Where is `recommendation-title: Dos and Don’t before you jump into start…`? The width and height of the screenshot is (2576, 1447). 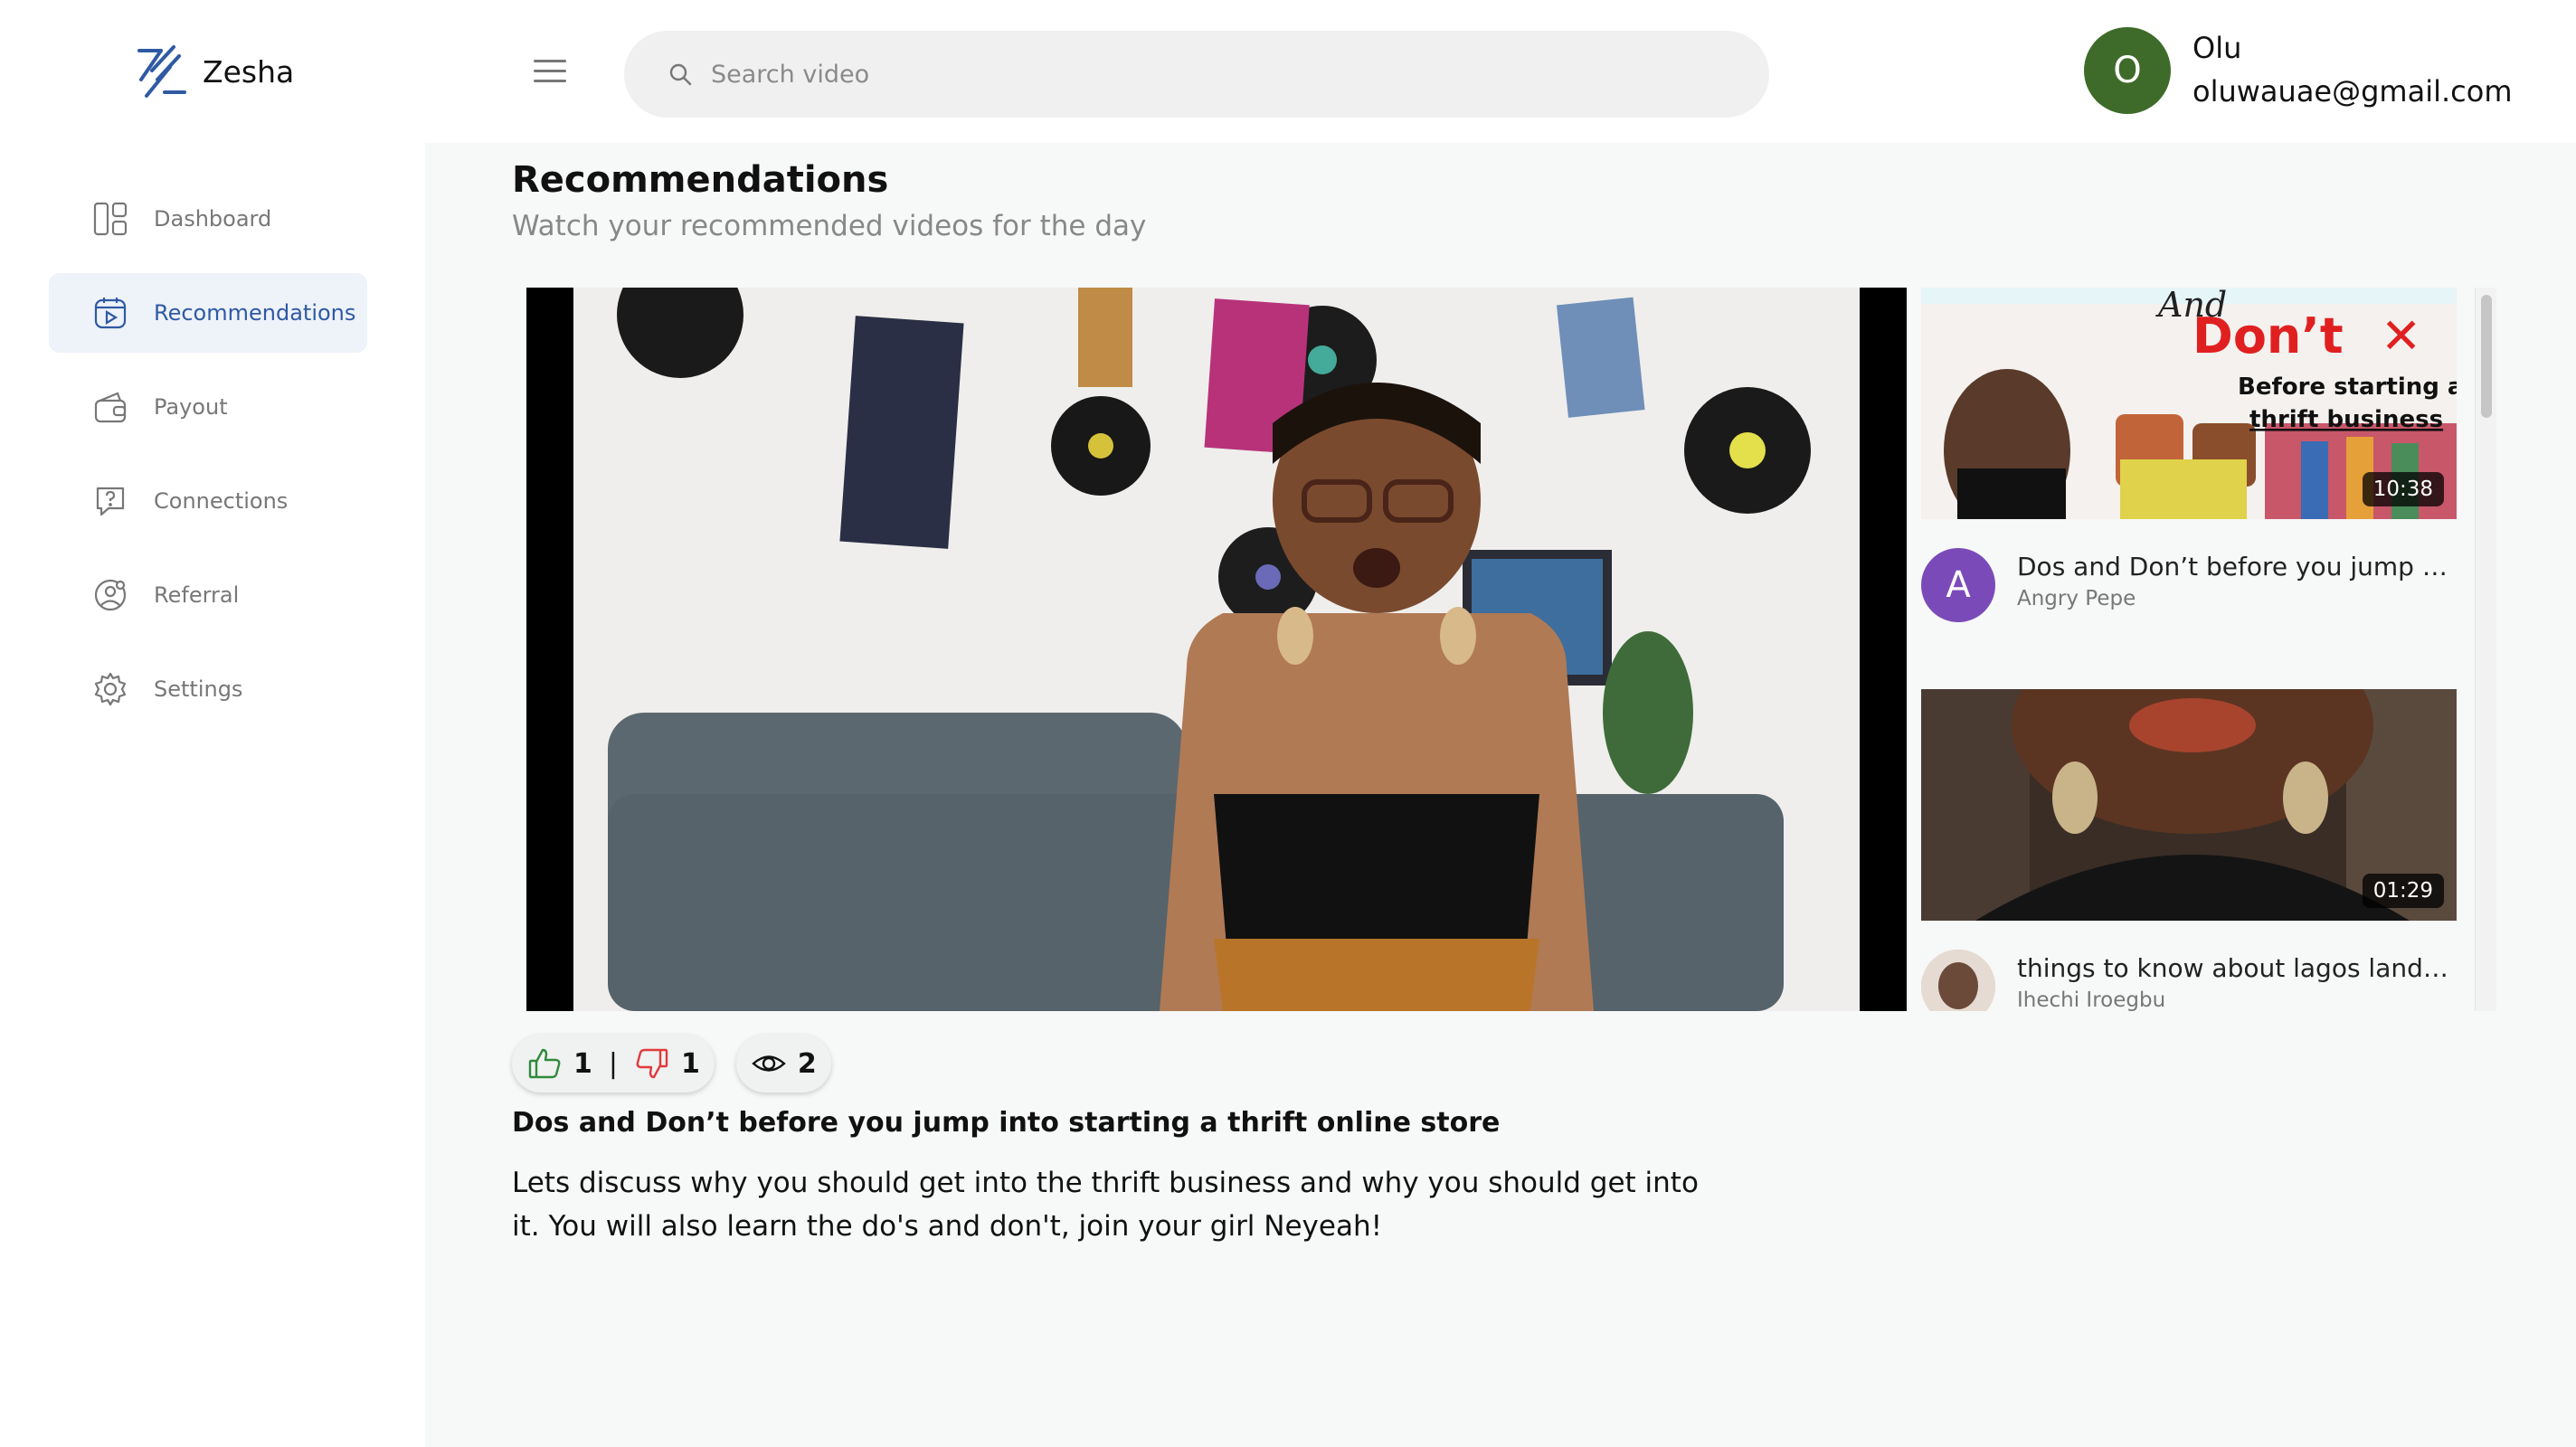 recommendation-title: Dos and Don’t before you jump into start… is located at coordinates (2234, 567).